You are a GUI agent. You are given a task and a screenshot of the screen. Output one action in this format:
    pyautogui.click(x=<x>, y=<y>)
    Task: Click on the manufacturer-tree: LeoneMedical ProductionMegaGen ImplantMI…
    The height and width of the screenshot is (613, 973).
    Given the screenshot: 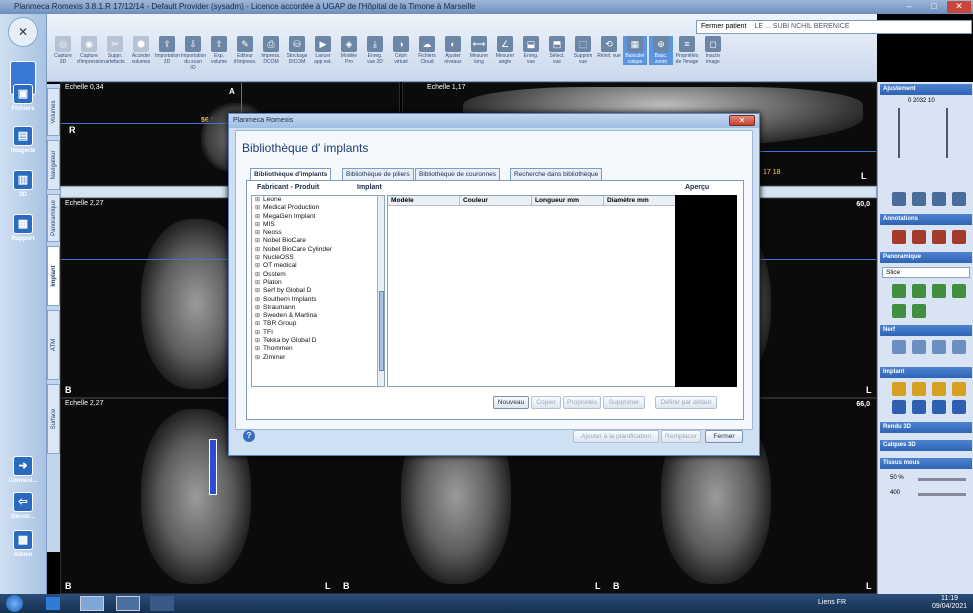 What is the action you would take?
    pyautogui.click(x=318, y=291)
    